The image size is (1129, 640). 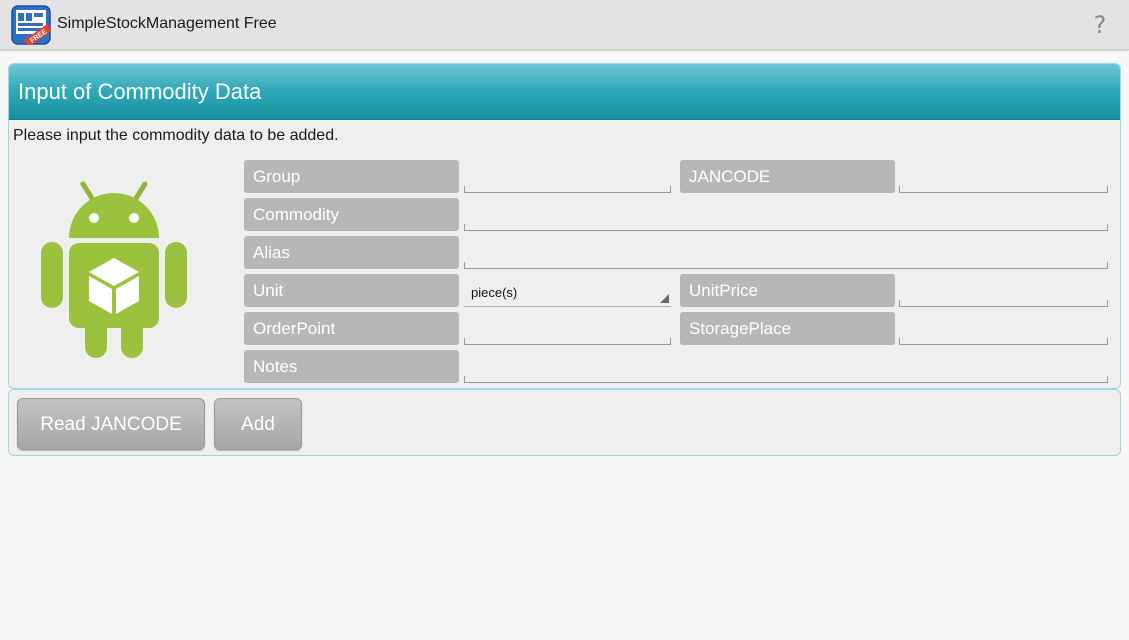 I want to click on android-box-icon, so click(x=114, y=269).